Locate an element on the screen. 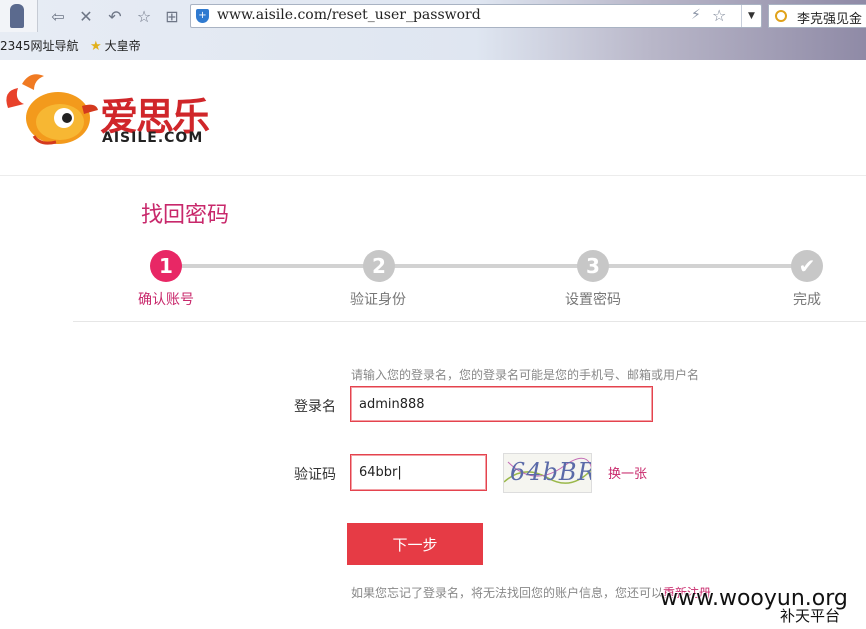 The image size is (866, 629). tab-favicon is located at coordinates (19, 16).